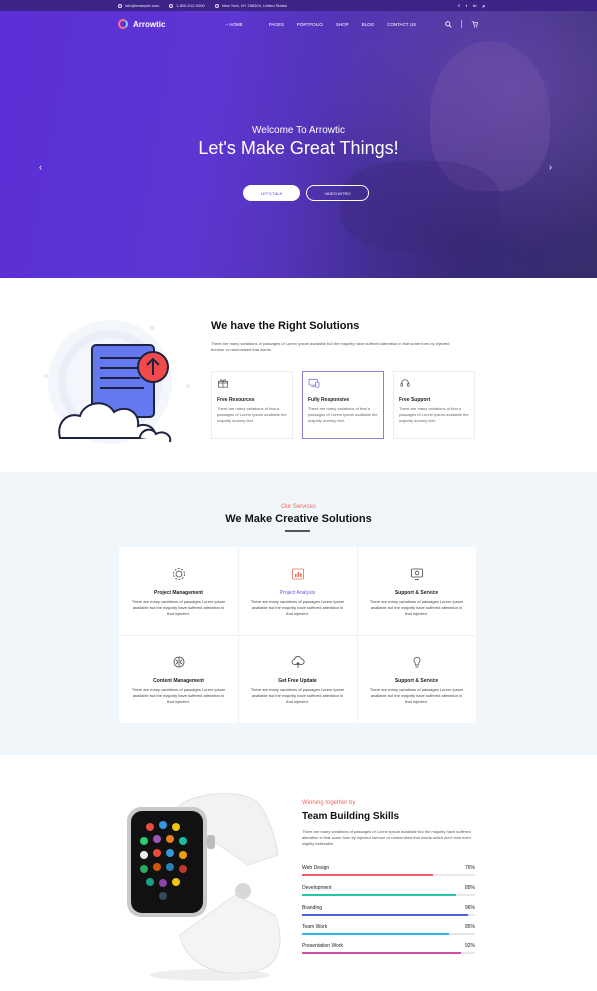 This screenshot has height=991, width=597. What do you see at coordinates (388, 929) in the screenshot?
I see `skill-team-work: Team Work 85%` at bounding box center [388, 929].